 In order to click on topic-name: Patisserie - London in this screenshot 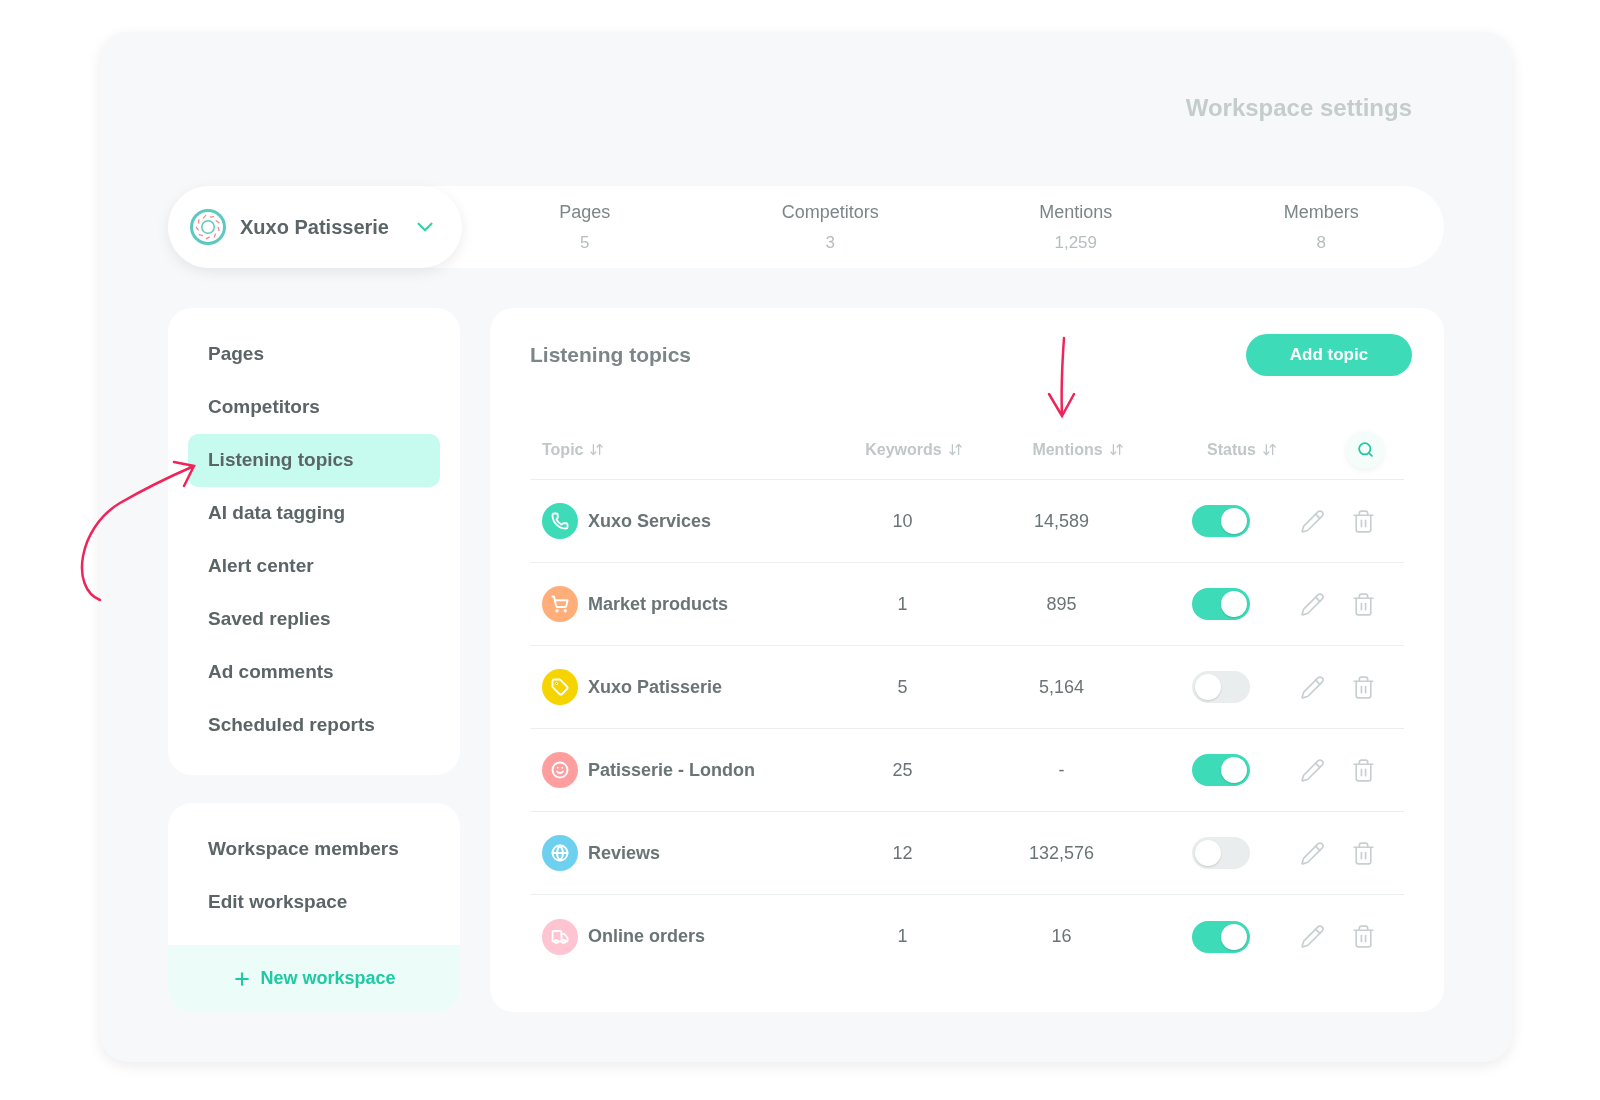, I will do `click(672, 770)`.